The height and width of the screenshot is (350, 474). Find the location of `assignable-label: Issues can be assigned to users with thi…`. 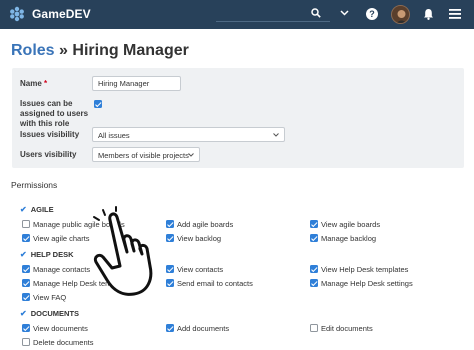

assignable-label: Issues can be assigned to users with thi… is located at coordinates (54, 113).